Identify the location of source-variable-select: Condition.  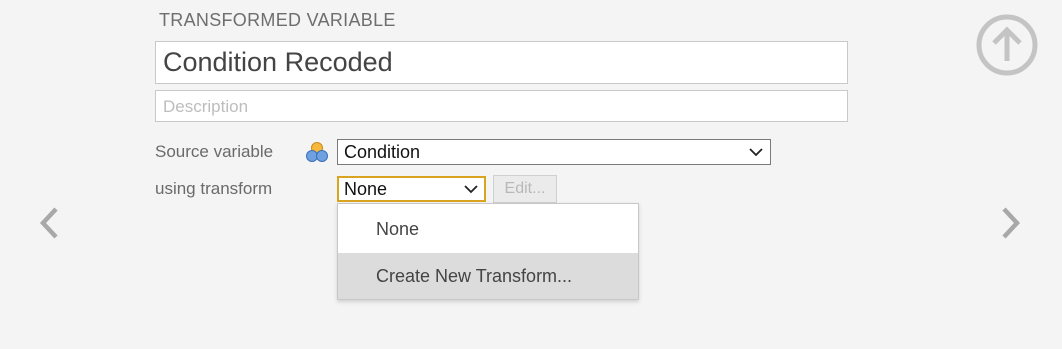
(554, 152).